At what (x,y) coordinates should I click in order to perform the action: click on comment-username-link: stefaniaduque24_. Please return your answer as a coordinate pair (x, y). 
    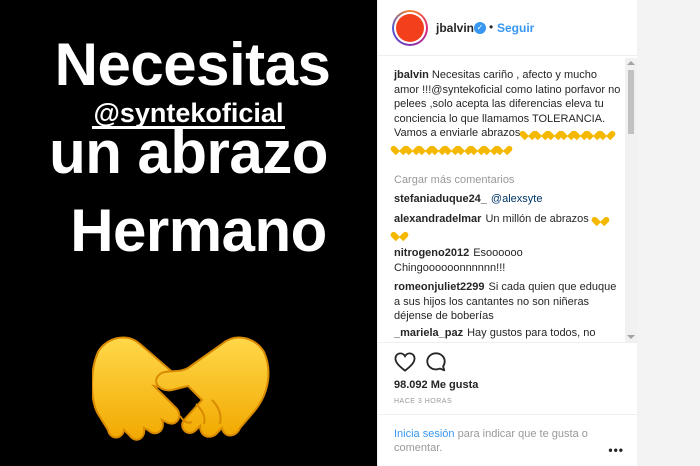
    Looking at the image, I should click on (440, 199).